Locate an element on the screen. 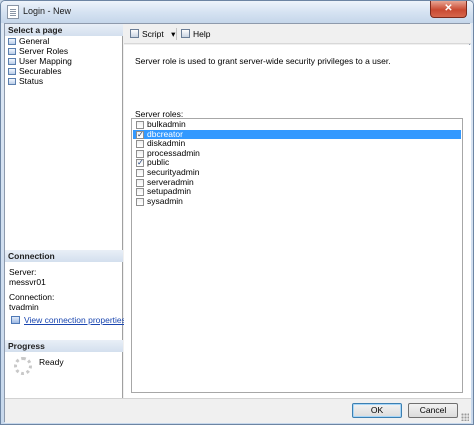 The image size is (474, 425). progress-header: Progress is located at coordinates (64, 346).